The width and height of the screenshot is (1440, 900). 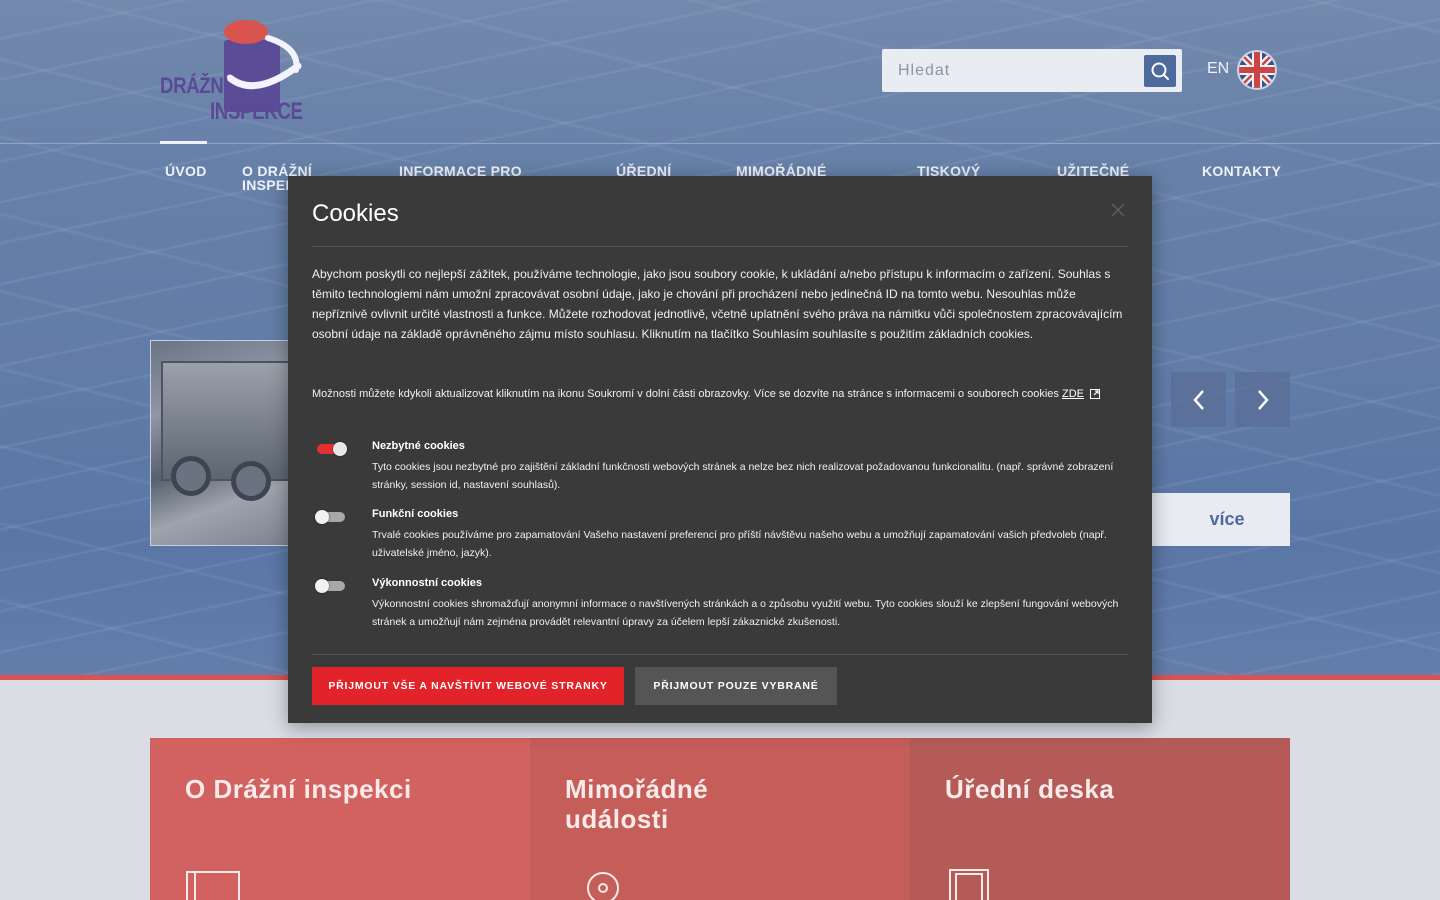 I want to click on accept-selected-button: PŘIJMOUT POUZE VYBRANÉ, so click(x=736, y=686).